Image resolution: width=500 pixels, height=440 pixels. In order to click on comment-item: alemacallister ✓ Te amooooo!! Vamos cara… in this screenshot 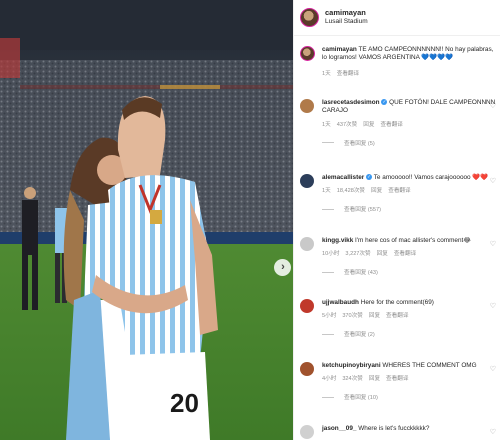, I will do `click(398, 193)`.